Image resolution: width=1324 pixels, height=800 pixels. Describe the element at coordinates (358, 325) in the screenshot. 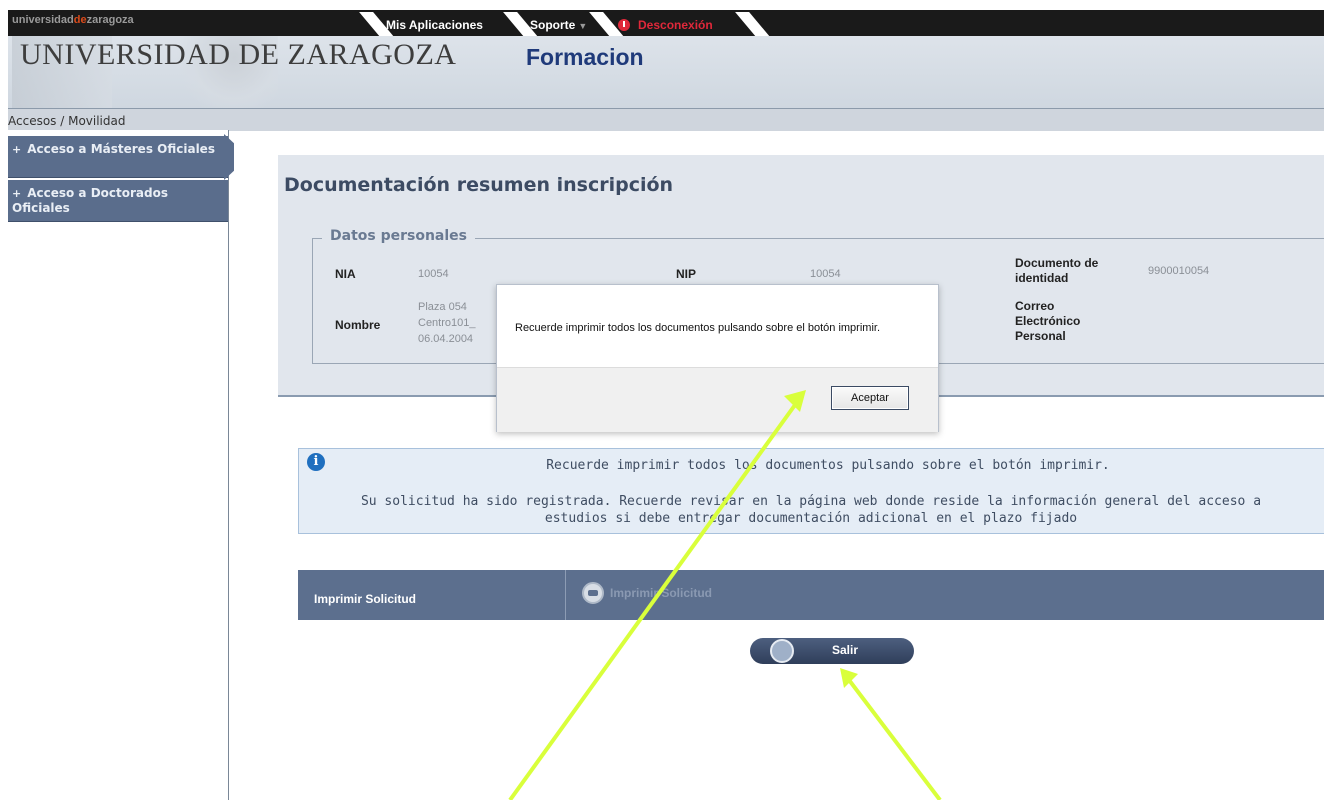

I see `nombre-label: Nombre` at that location.